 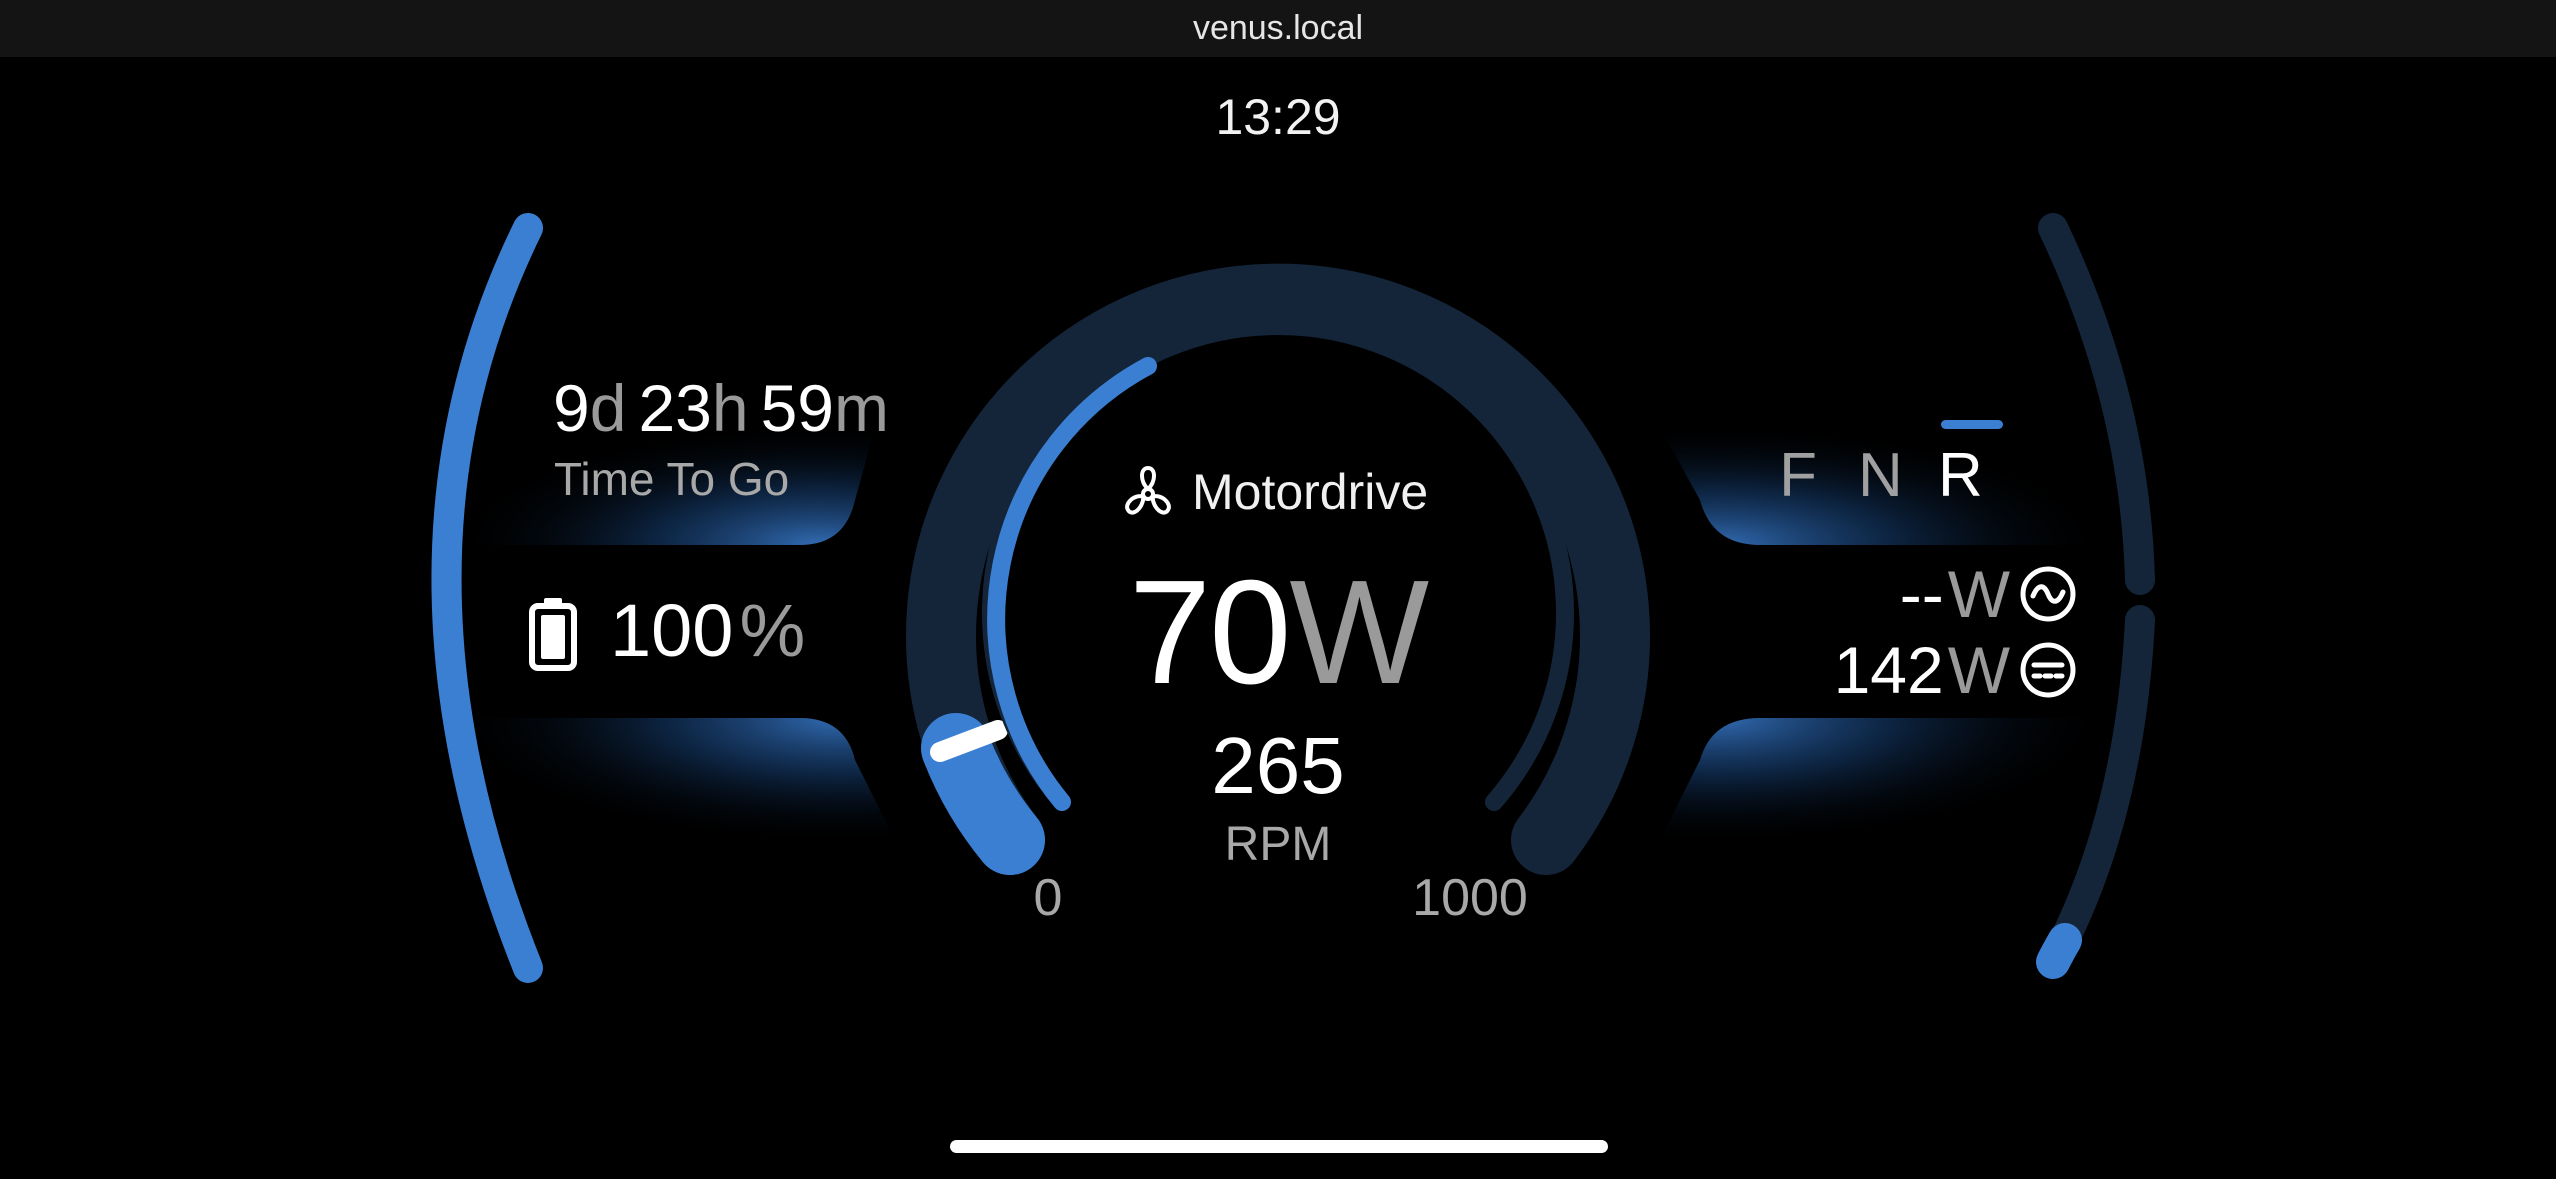 I want to click on ttg-days: 9, so click(x=571, y=408).